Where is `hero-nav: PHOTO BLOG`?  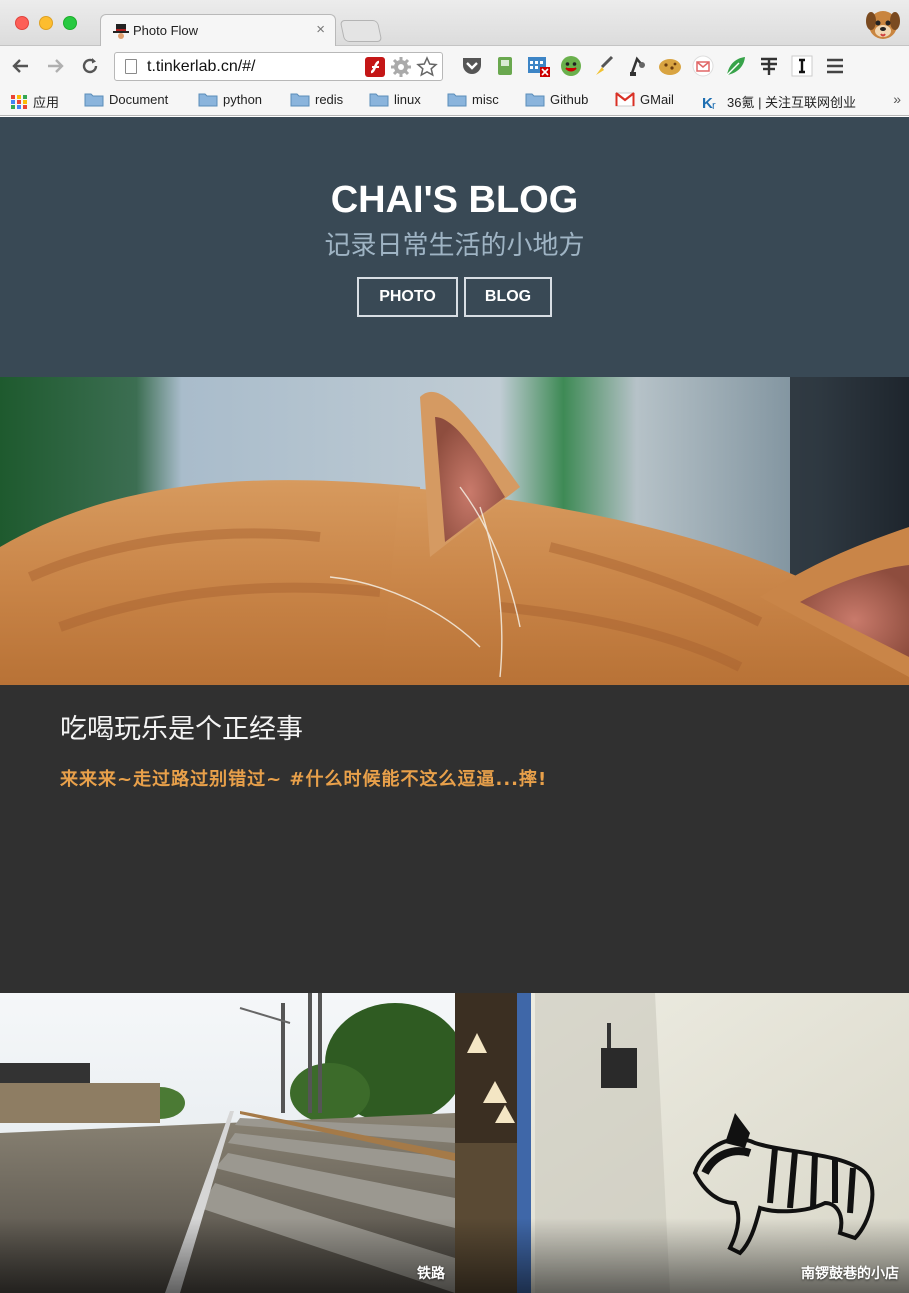 hero-nav: PHOTO BLOG is located at coordinates (454, 297).